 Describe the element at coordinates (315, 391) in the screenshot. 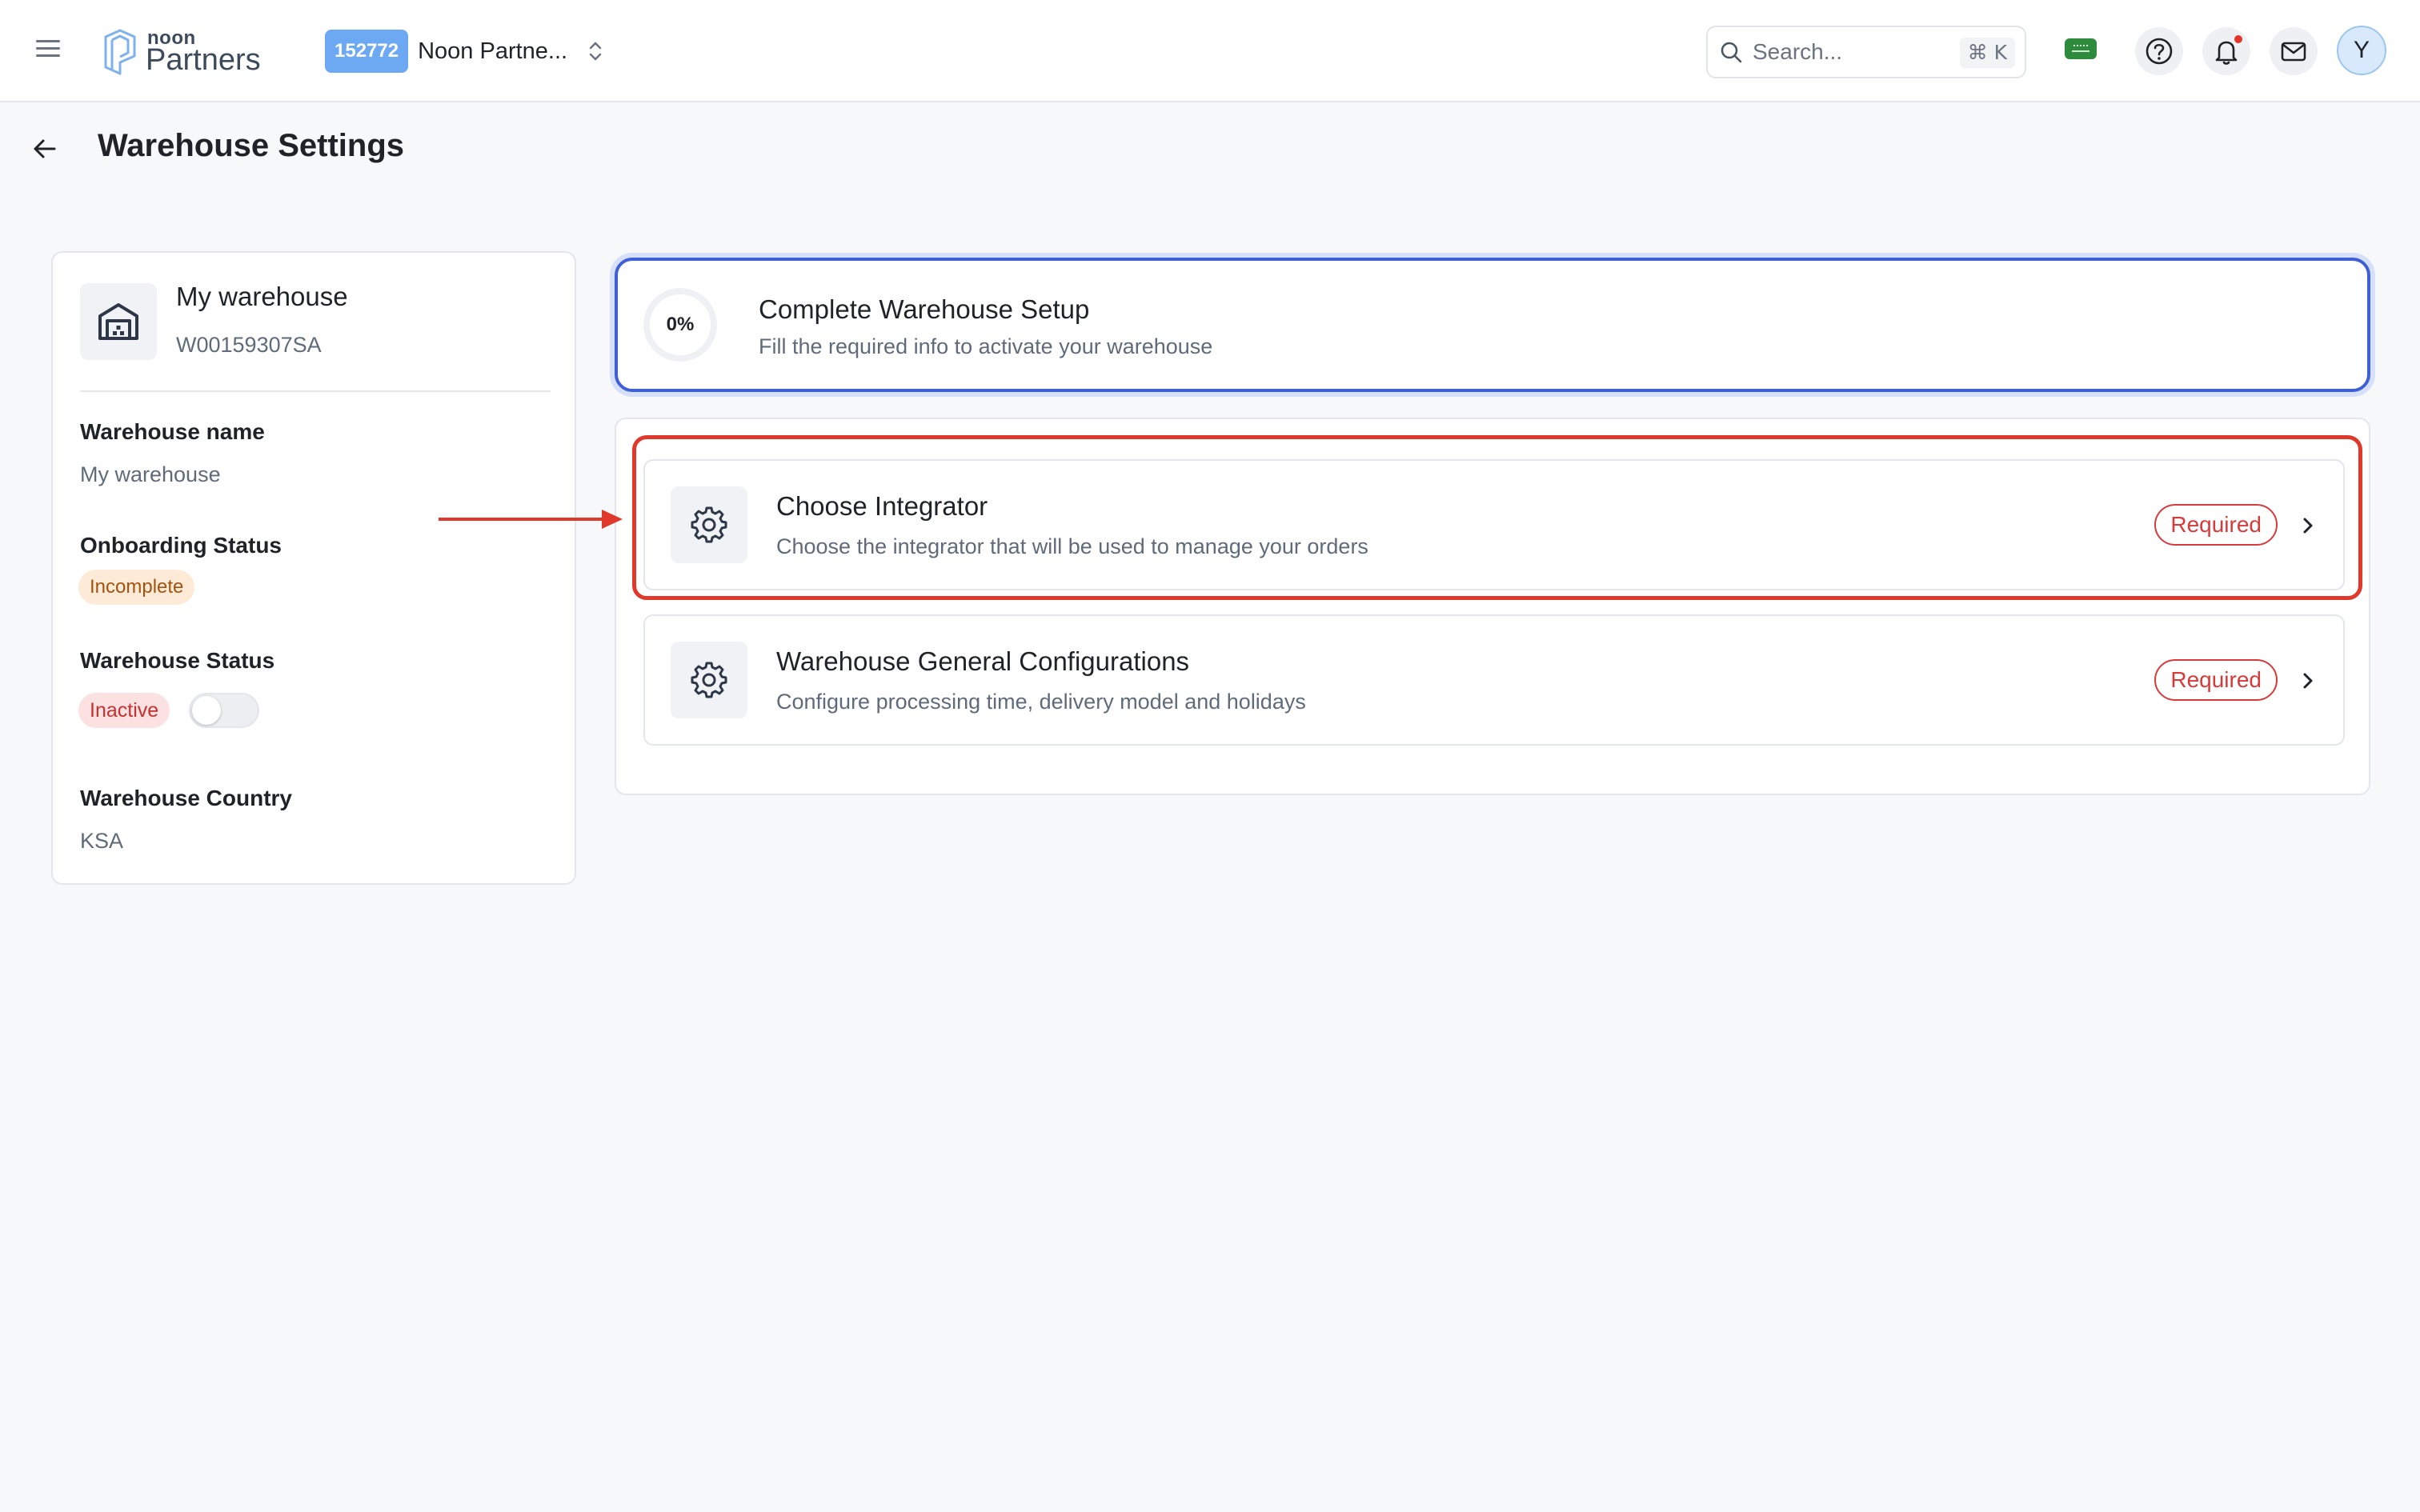

I see `divider` at that location.